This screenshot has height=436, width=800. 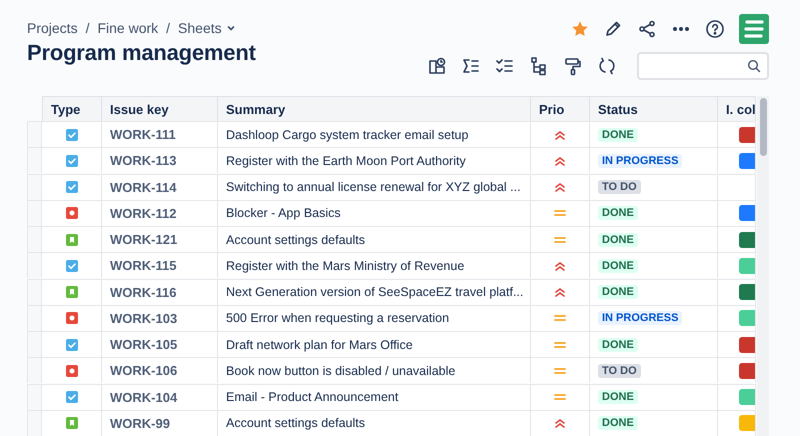 What do you see at coordinates (160, 265) in the screenshot?
I see `issue-key-cell: WORK-115` at bounding box center [160, 265].